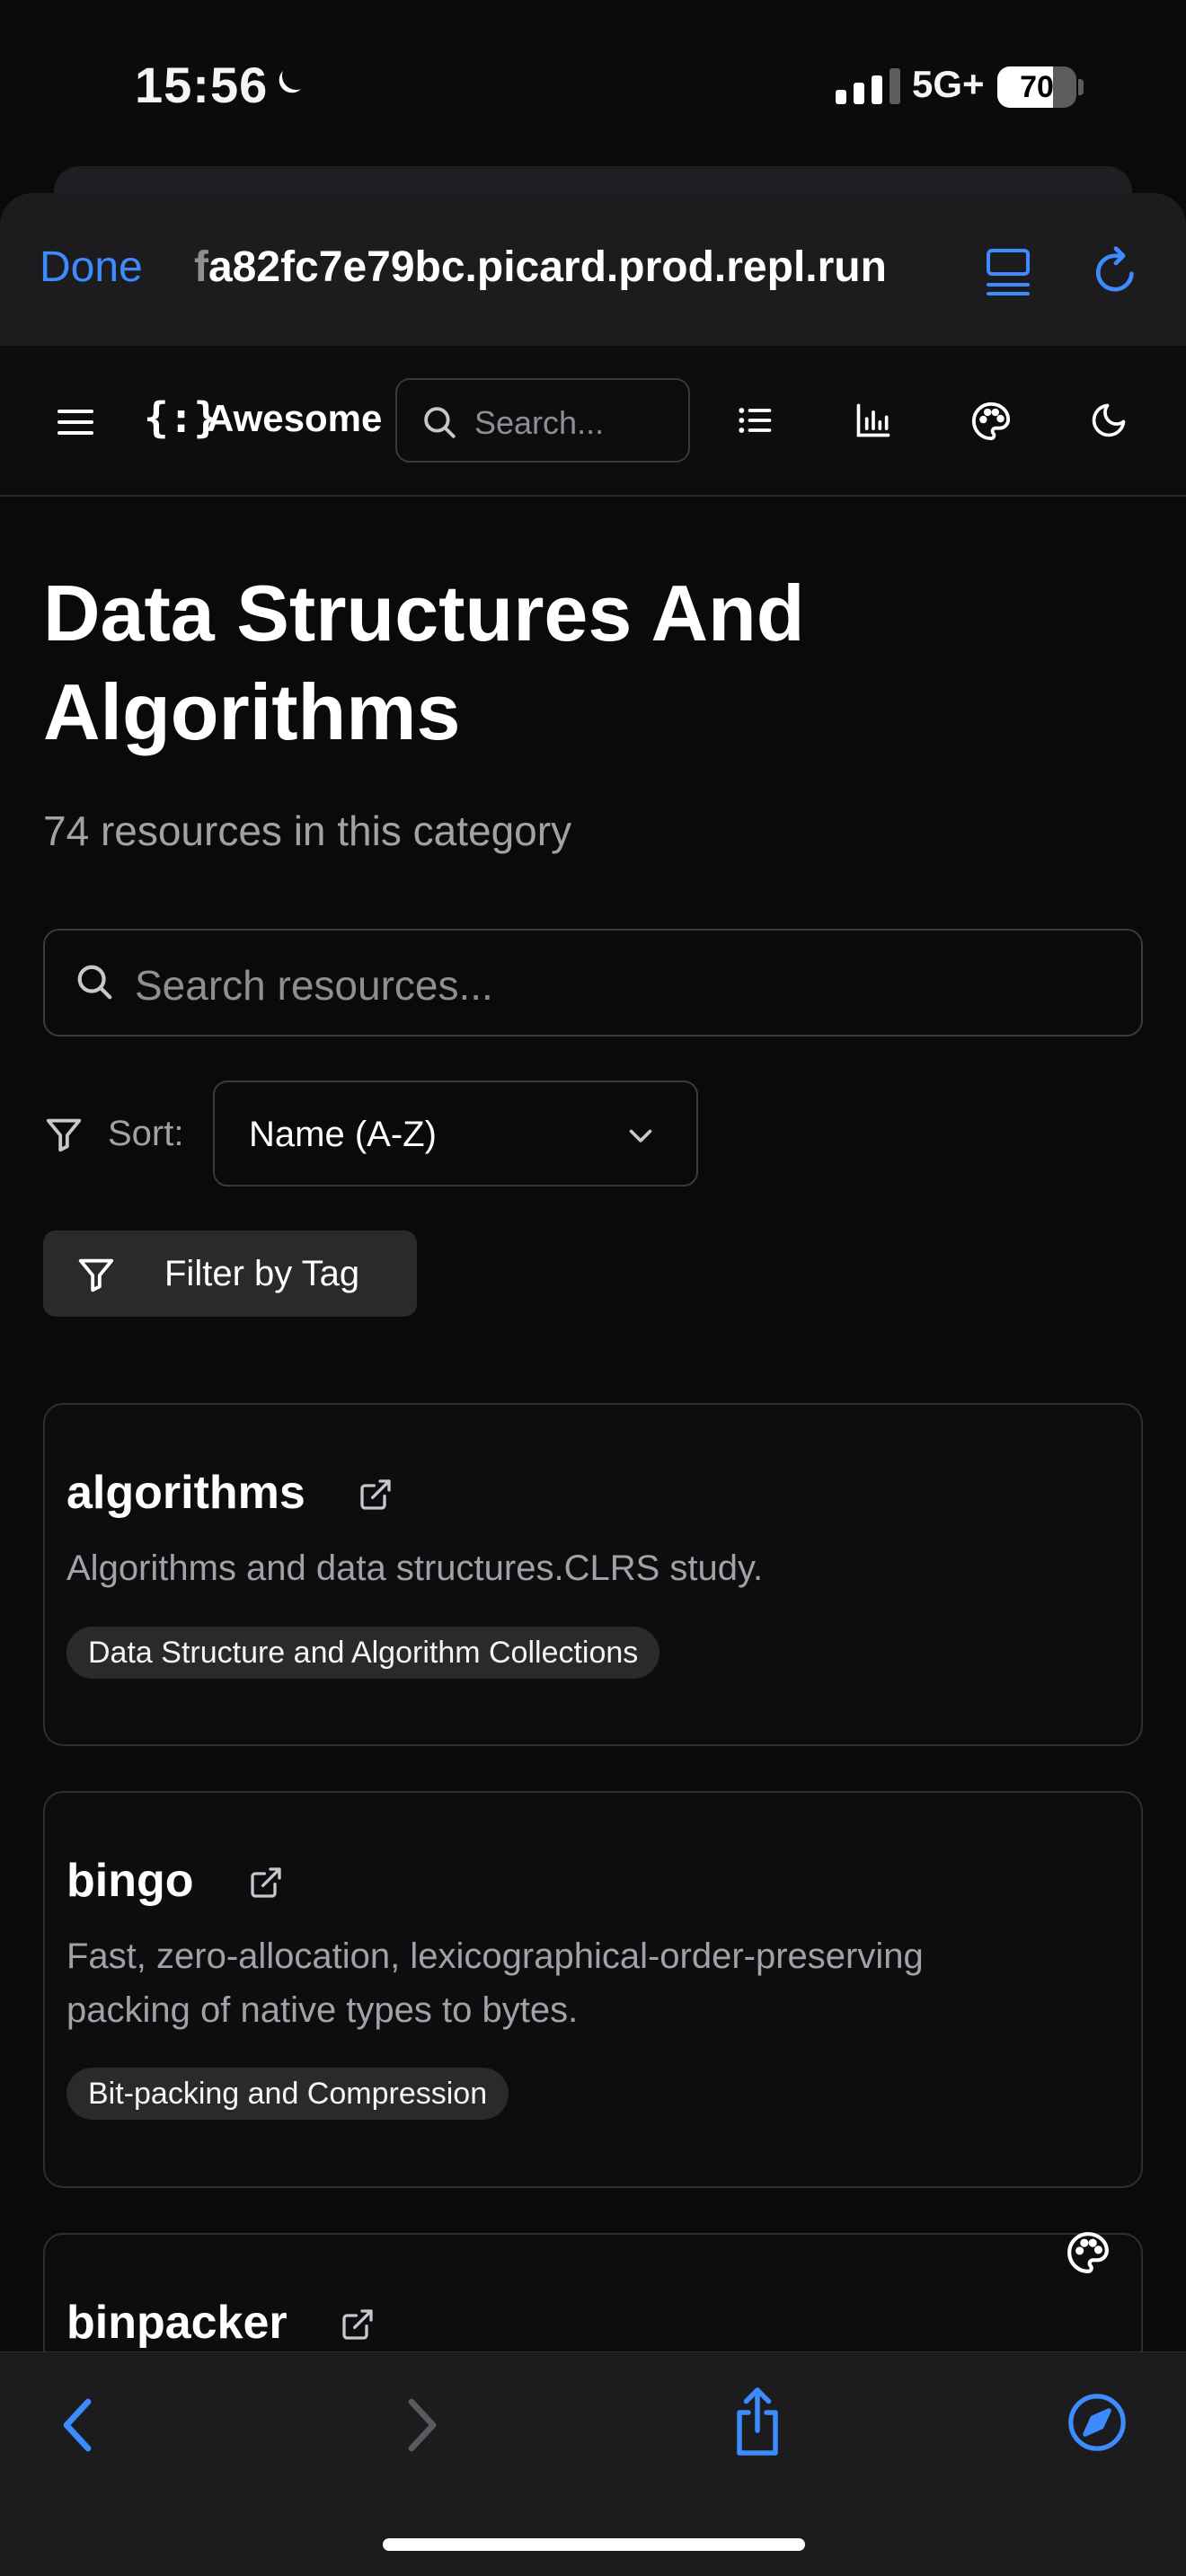 This screenshot has width=1186, height=2576. I want to click on filter-by-tag-label: Filter by Tag, so click(262, 1273).